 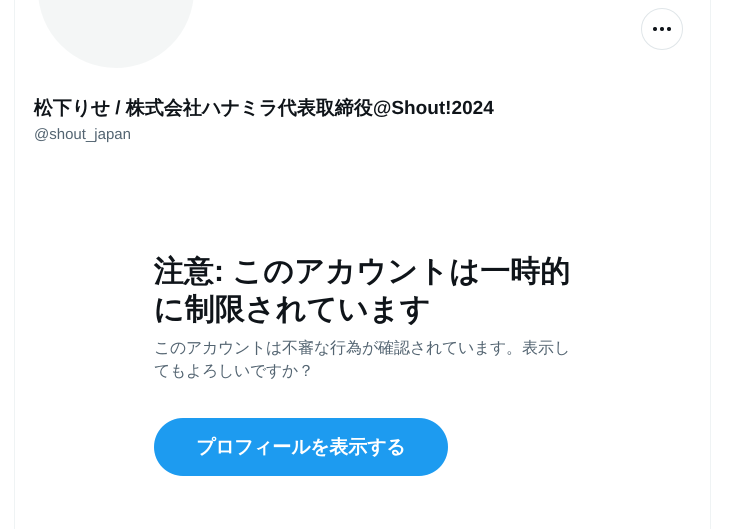 I want to click on more-icon, so click(x=662, y=29).